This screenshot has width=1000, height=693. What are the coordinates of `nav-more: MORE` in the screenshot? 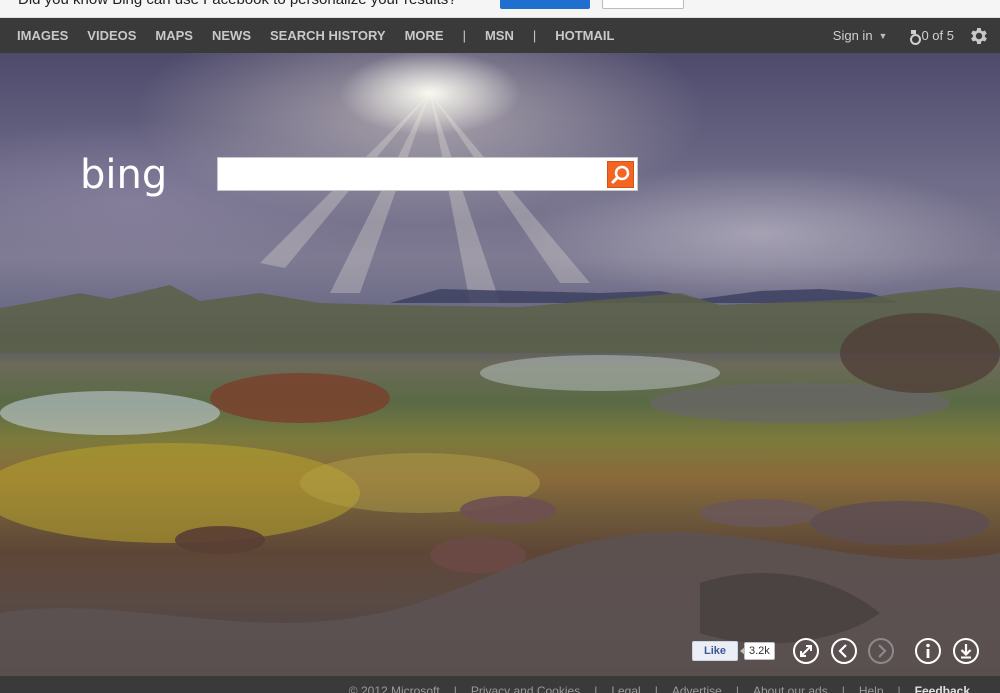 It's located at (424, 35).